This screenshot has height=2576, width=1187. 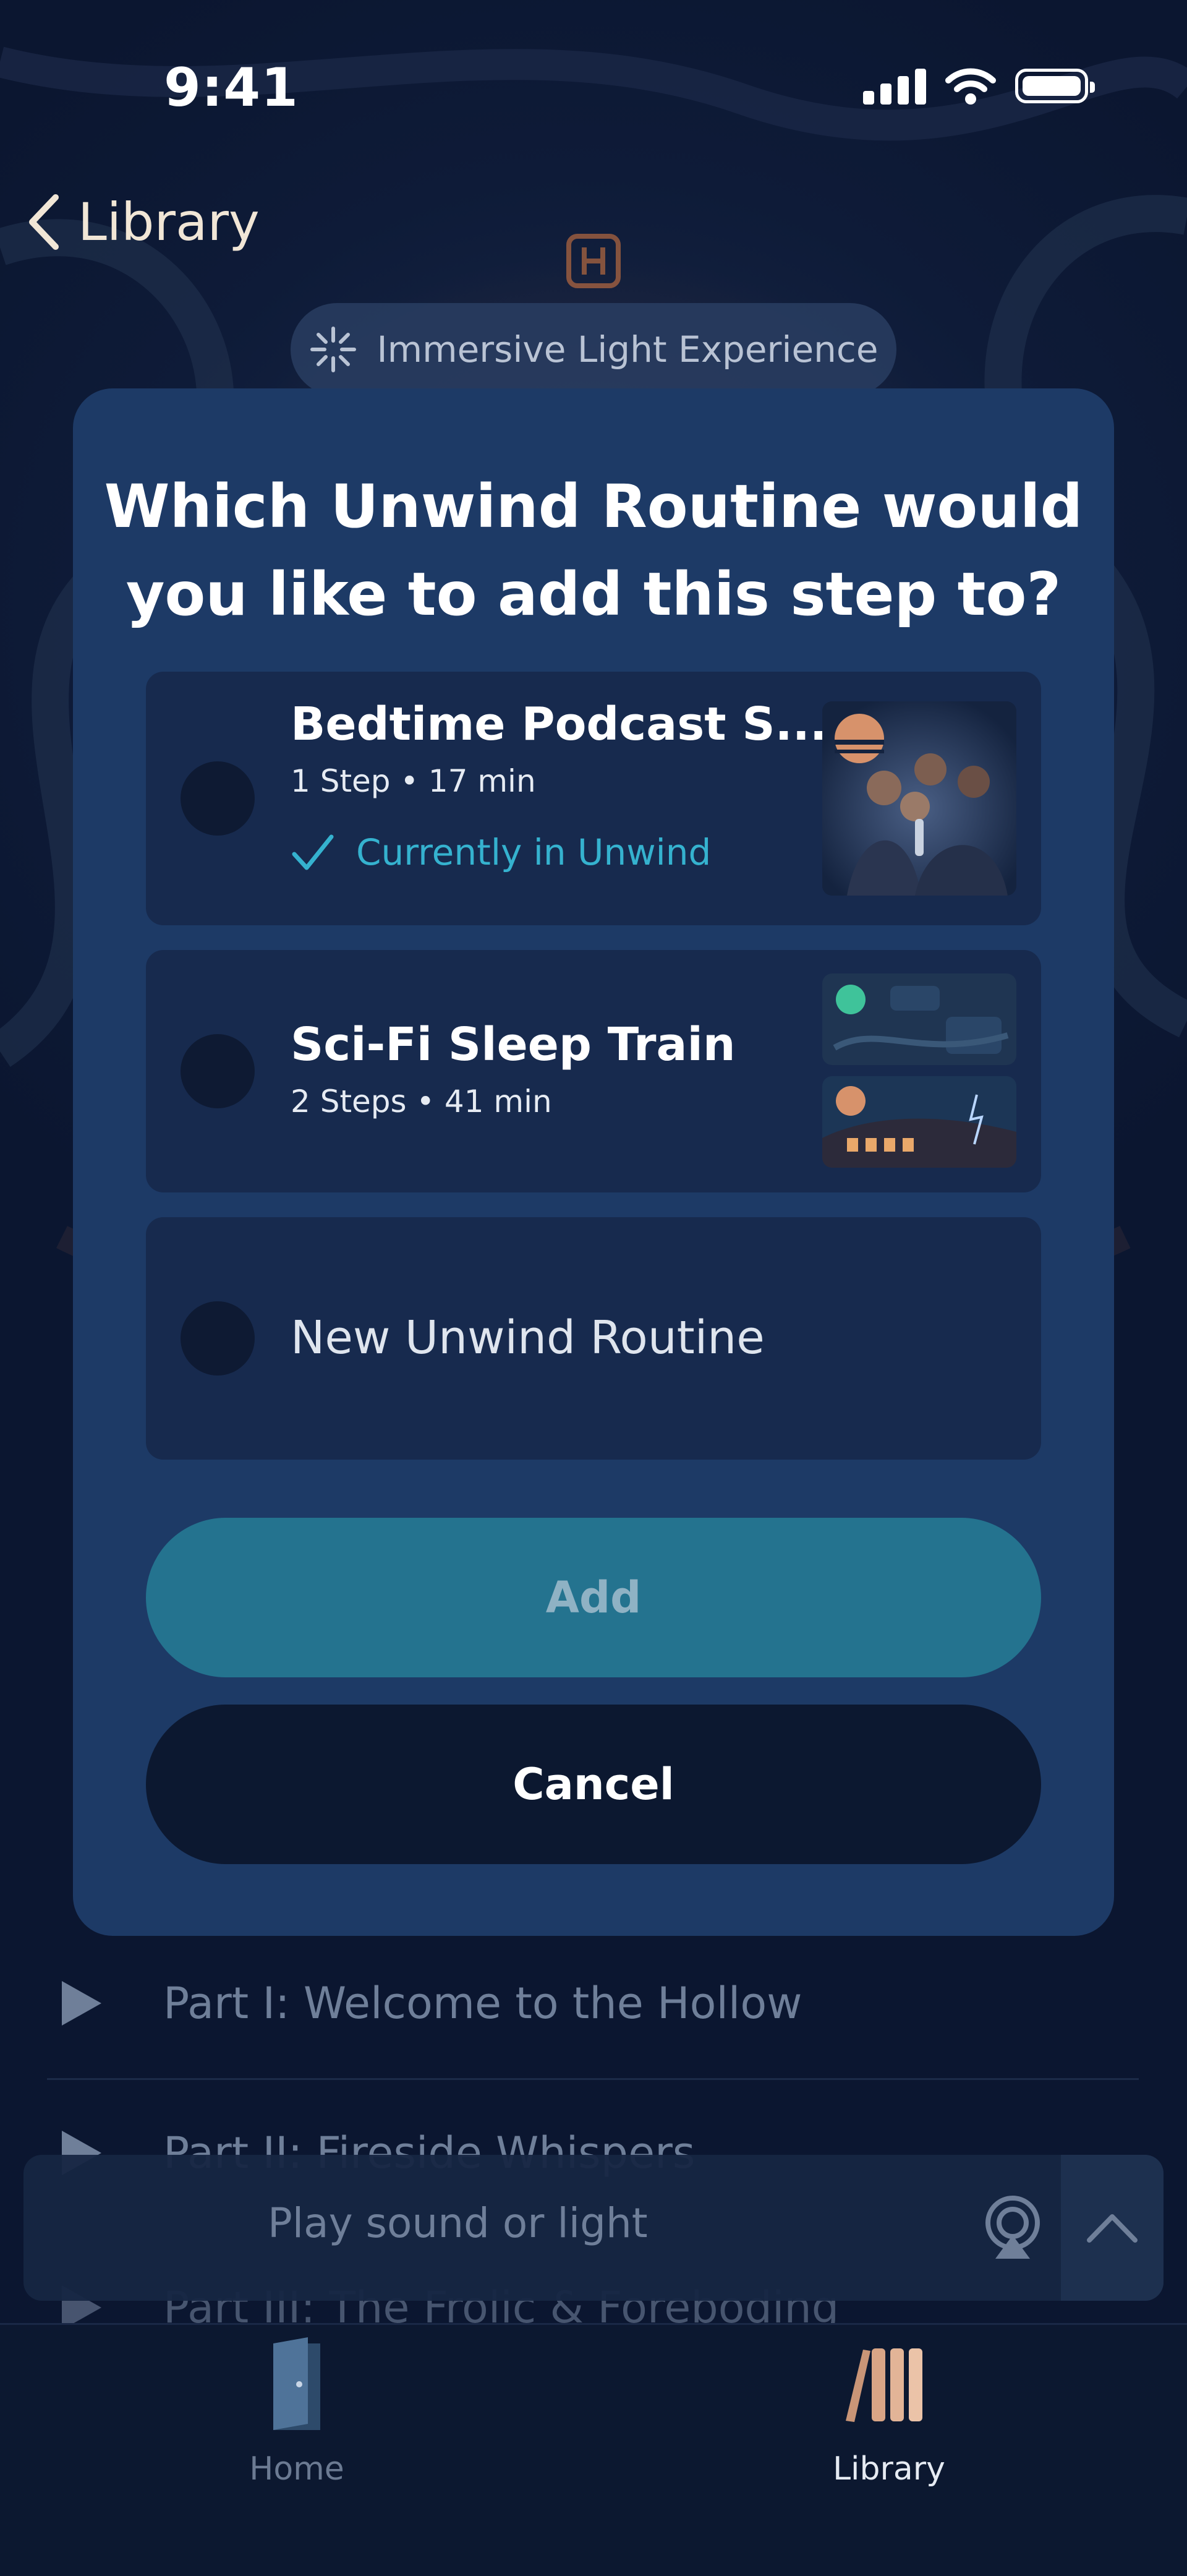 I want to click on status-icons, so click(x=979, y=86).